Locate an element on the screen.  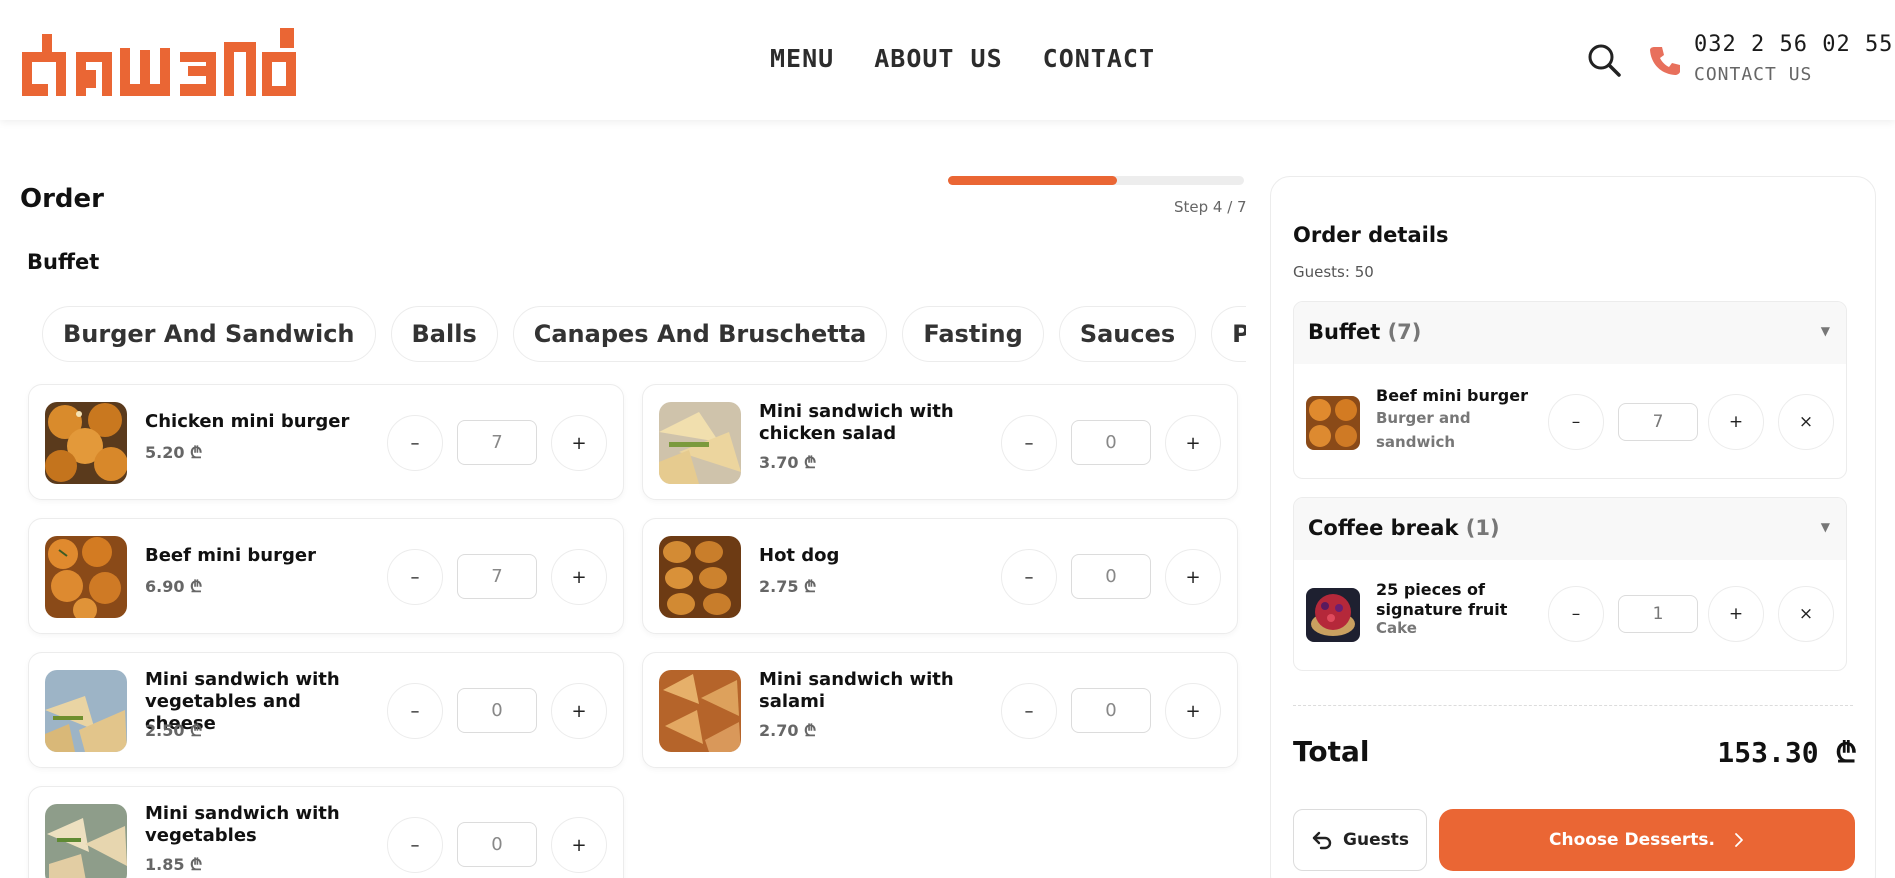
product-card: Mini sandwich with salami 2.70 ₾ – + is located at coordinates (940, 710).